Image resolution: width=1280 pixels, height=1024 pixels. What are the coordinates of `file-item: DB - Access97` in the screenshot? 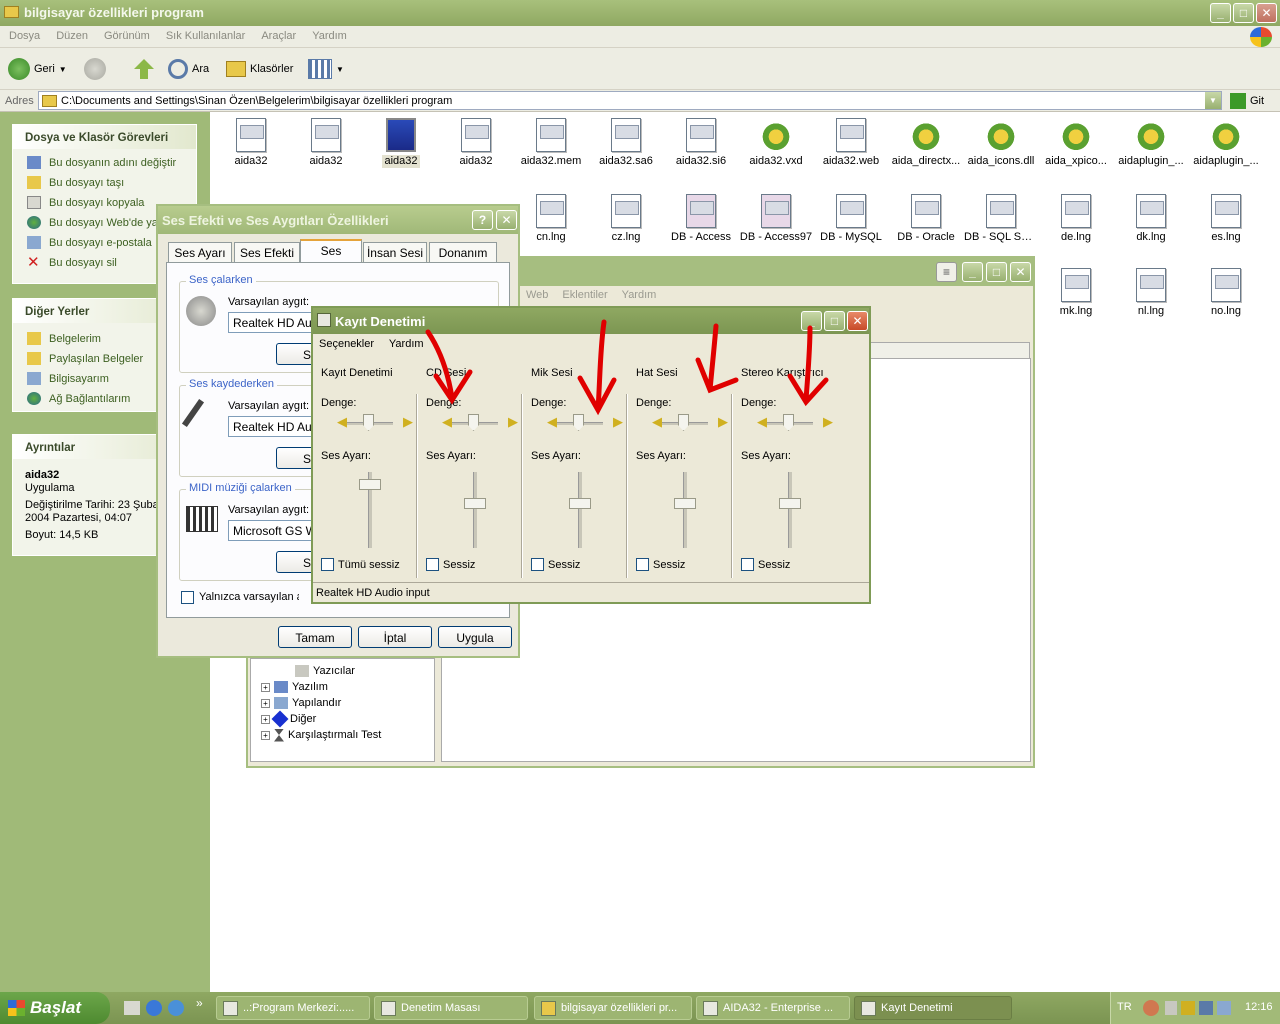 It's located at (776, 219).